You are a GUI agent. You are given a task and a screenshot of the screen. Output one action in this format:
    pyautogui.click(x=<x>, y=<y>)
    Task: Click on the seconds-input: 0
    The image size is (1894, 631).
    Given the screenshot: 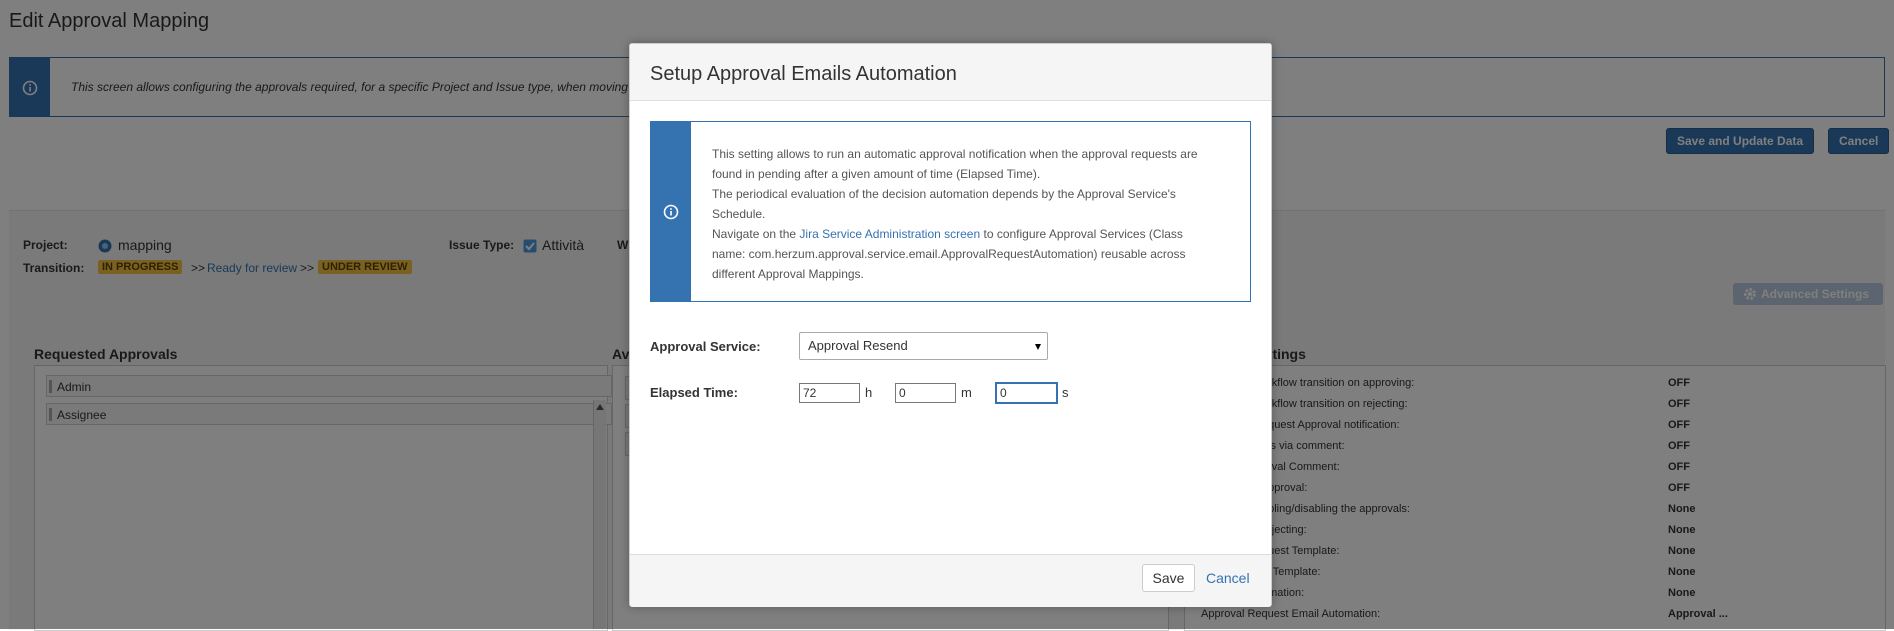 What is the action you would take?
    pyautogui.click(x=1026, y=393)
    